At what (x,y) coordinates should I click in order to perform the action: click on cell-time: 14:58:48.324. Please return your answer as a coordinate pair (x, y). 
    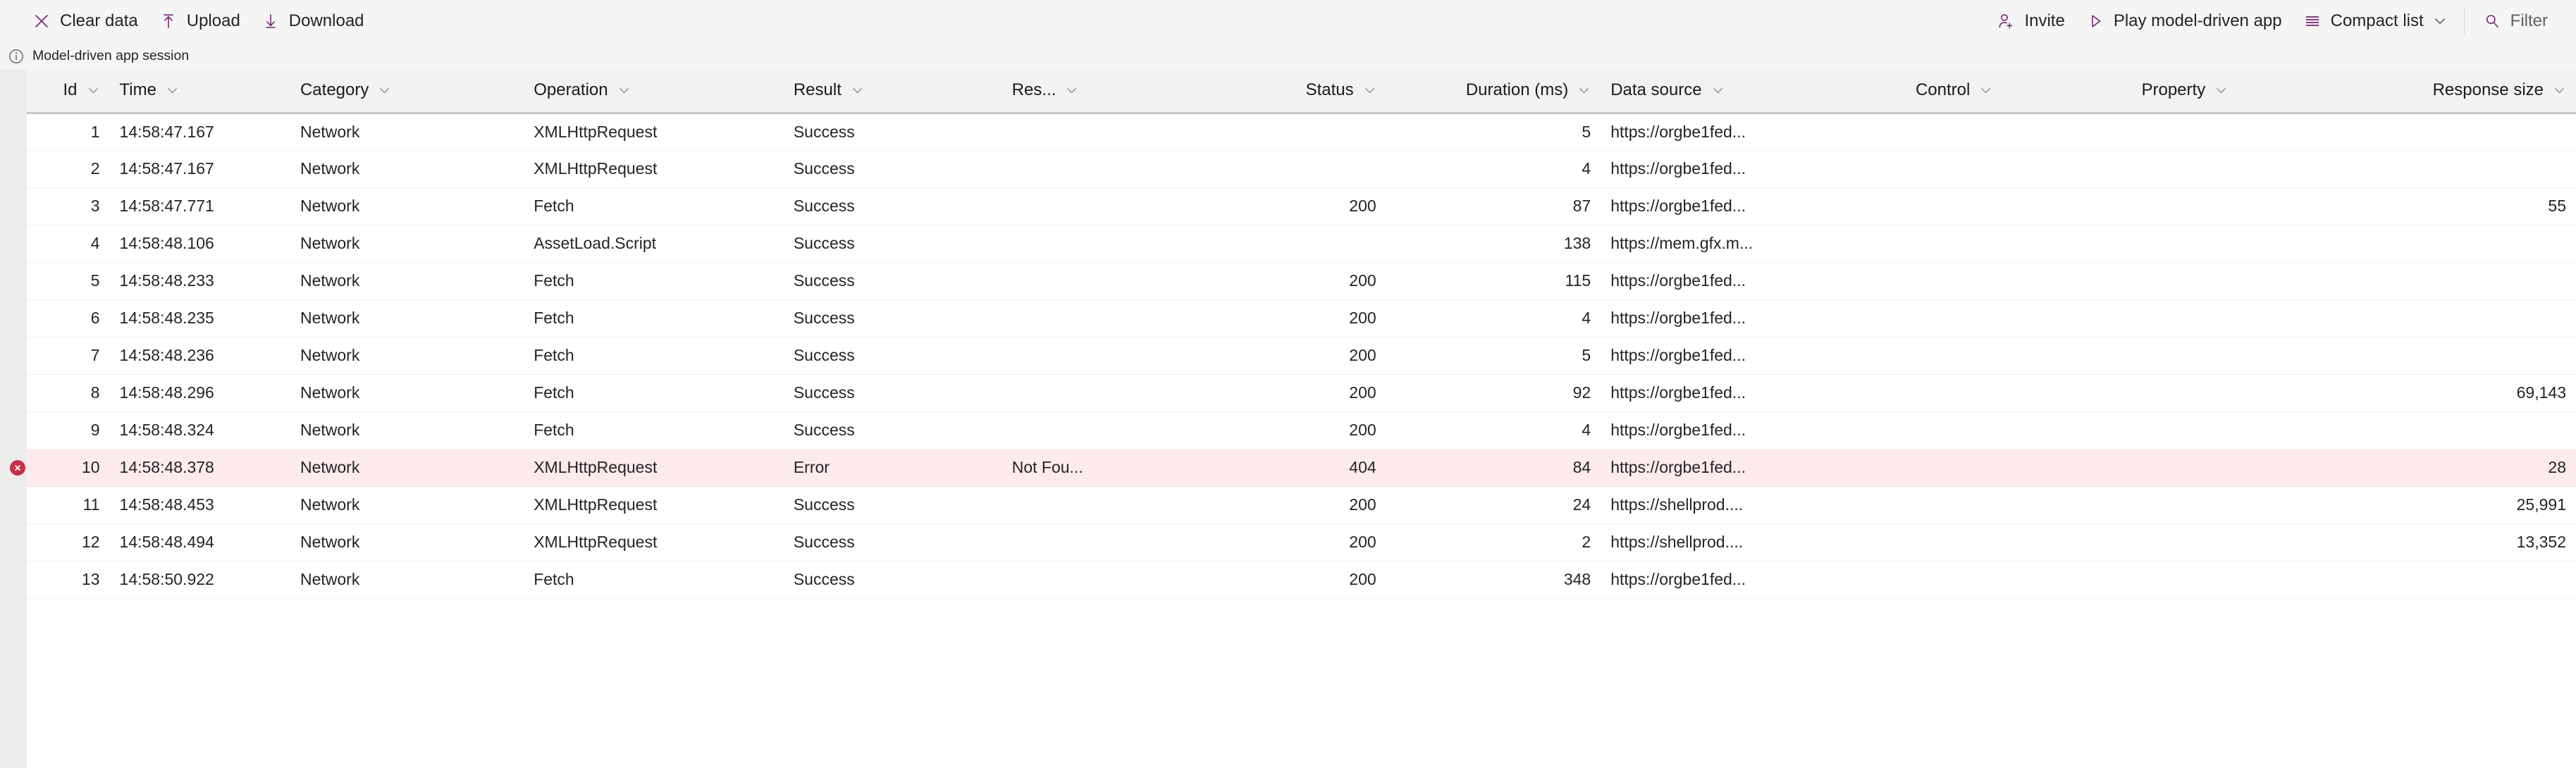
    Looking at the image, I should click on (199, 430).